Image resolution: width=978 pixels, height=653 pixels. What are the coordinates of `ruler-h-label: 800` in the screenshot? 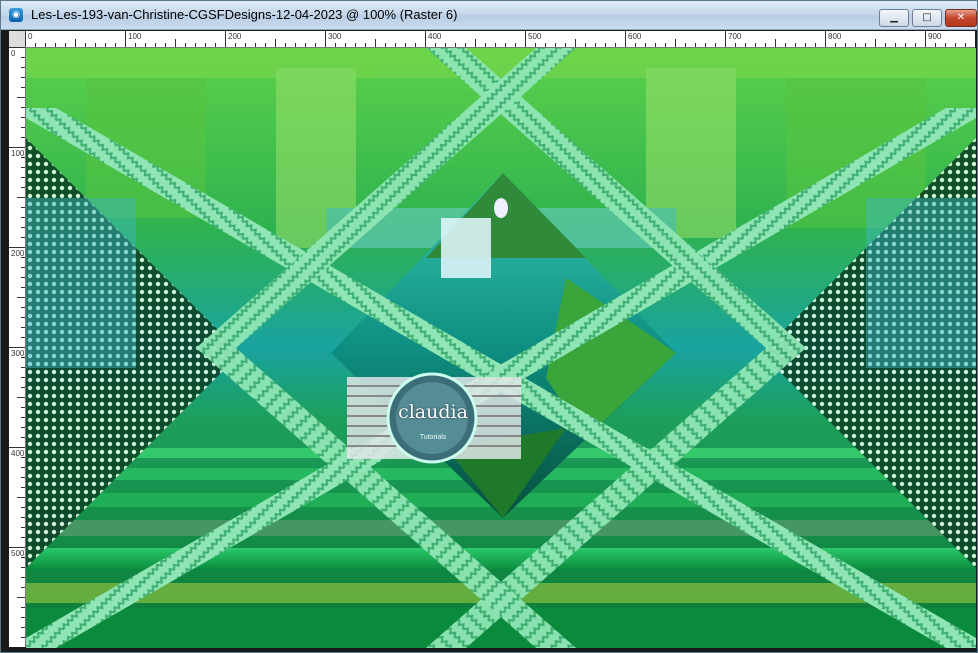 It's located at (835, 36).